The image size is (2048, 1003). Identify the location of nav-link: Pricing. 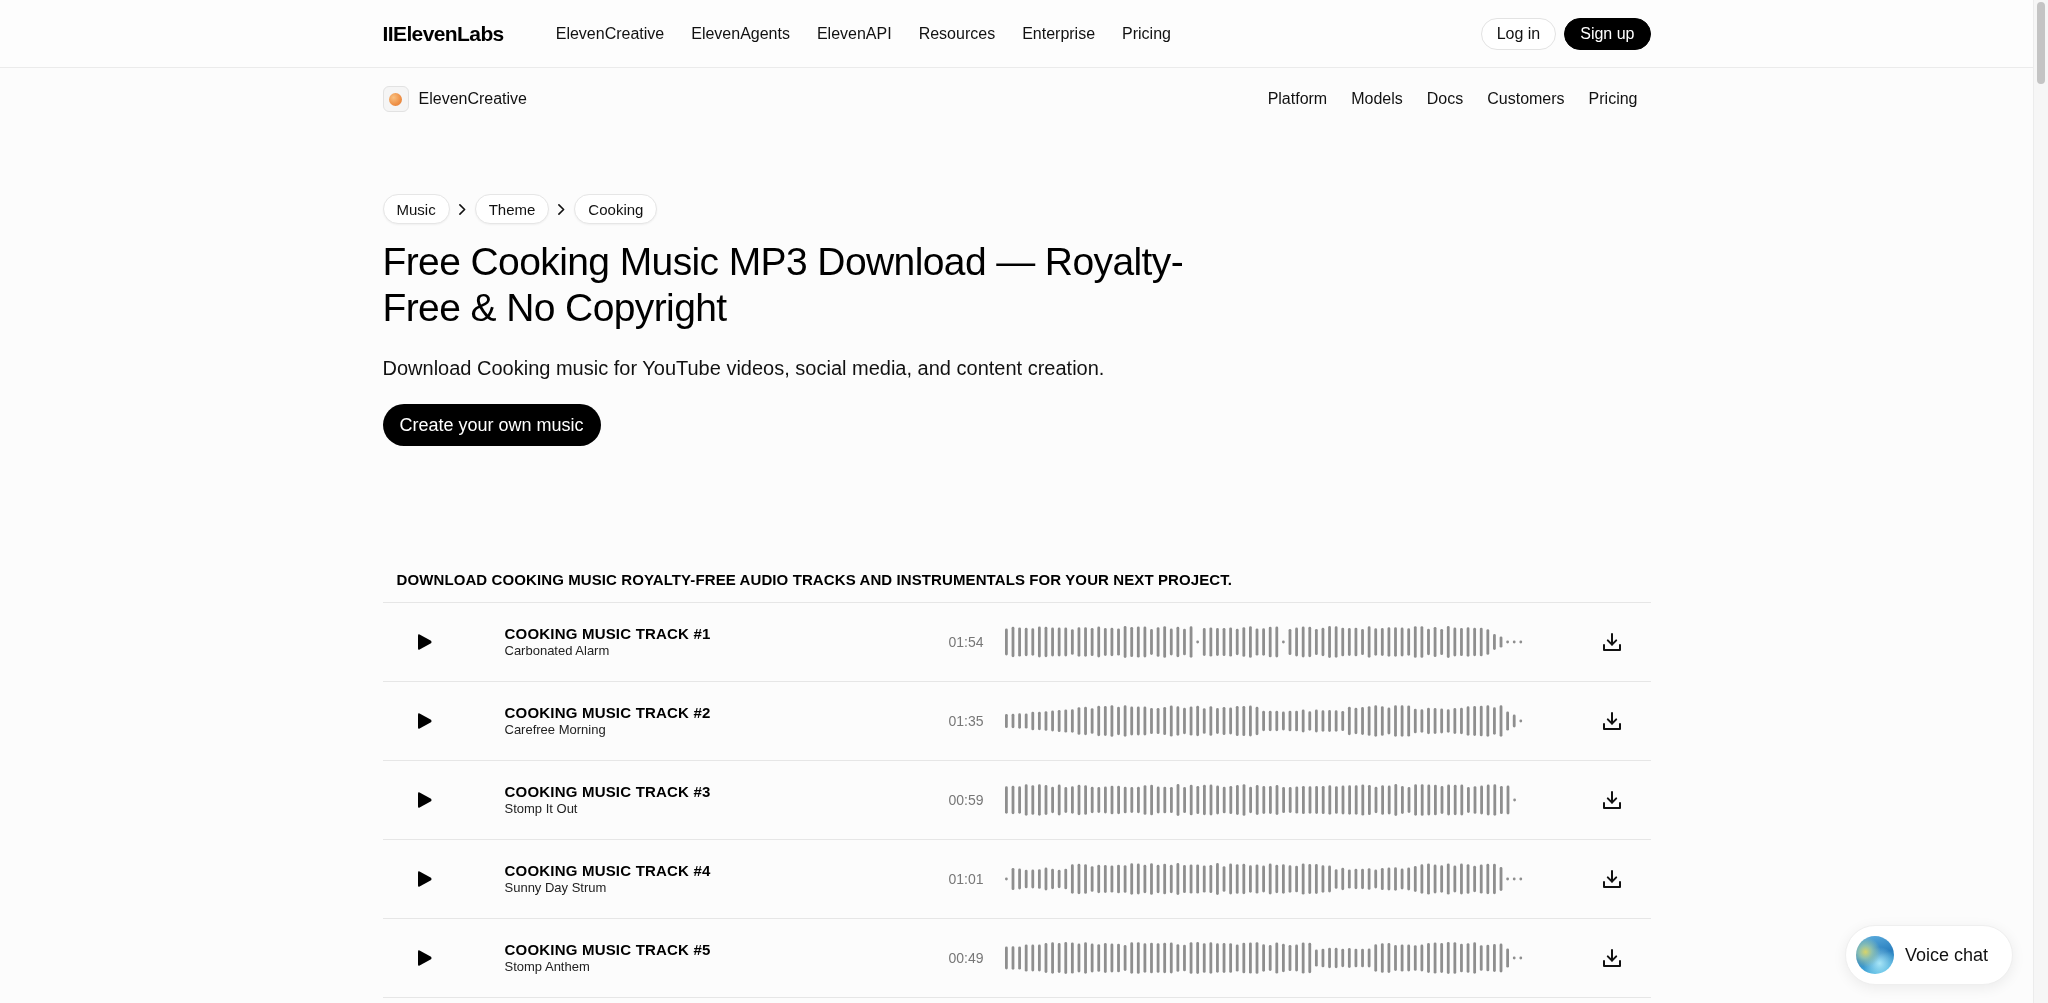
(1146, 33).